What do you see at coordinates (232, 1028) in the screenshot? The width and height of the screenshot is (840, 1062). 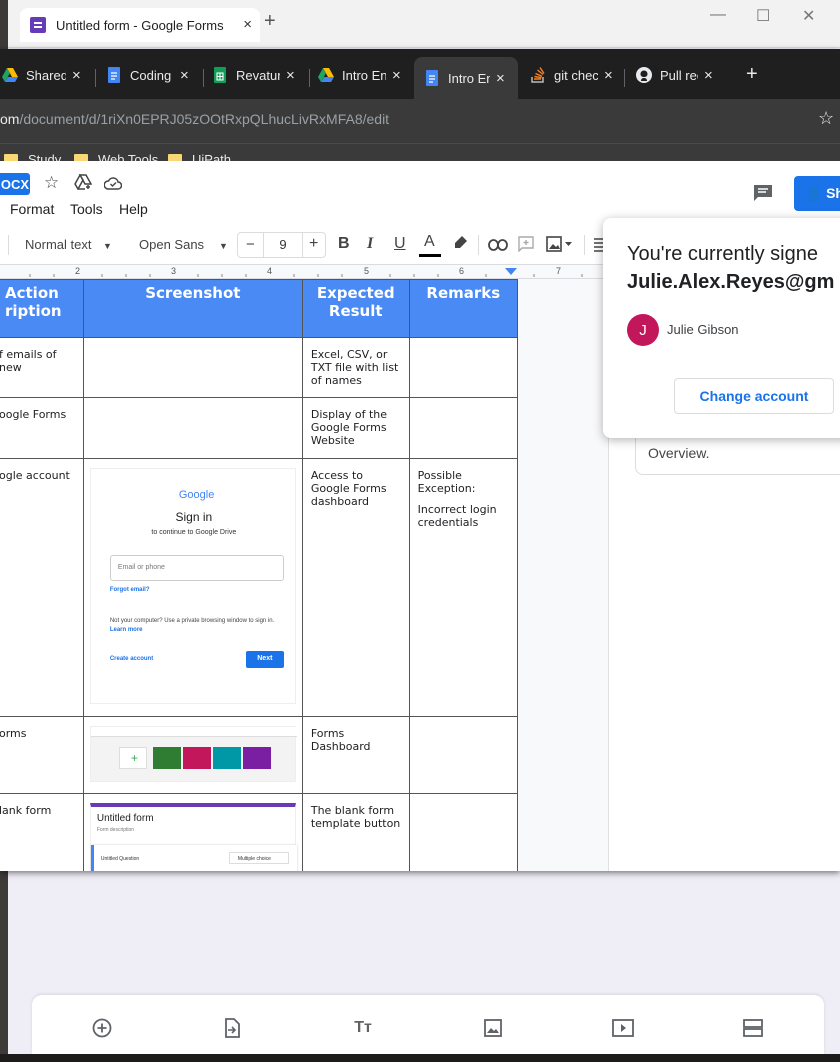 I see `import-questions-icon` at bounding box center [232, 1028].